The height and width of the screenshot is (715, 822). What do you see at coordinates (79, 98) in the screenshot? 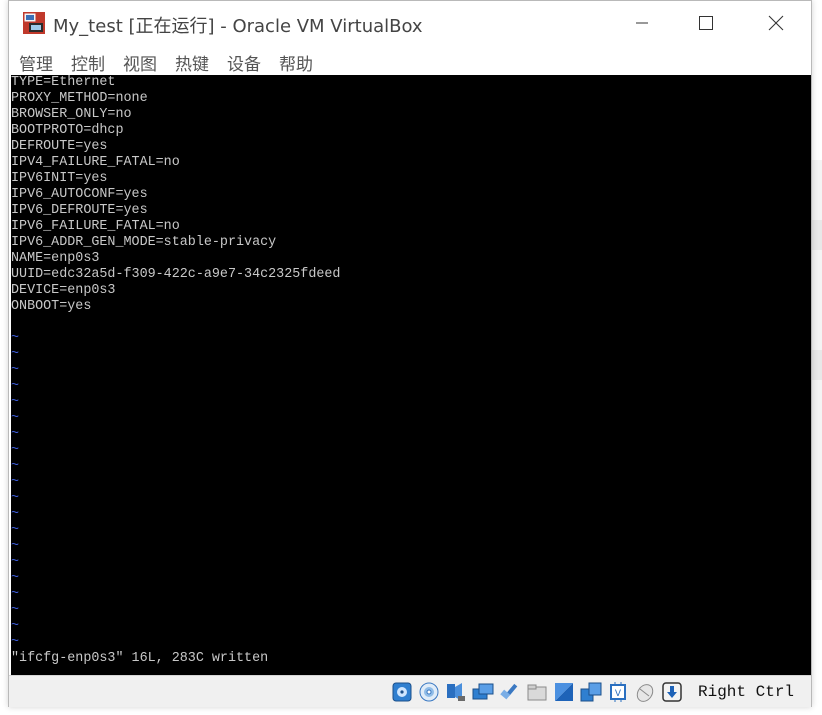
I see `config-line: PROXY_METHOD=none` at bounding box center [79, 98].